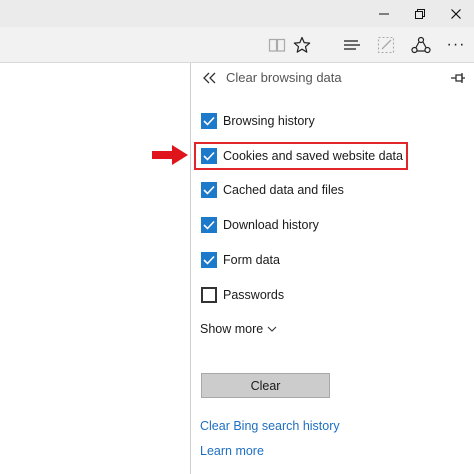  What do you see at coordinates (283, 190) in the screenshot?
I see `option-label: Cached data and files` at bounding box center [283, 190].